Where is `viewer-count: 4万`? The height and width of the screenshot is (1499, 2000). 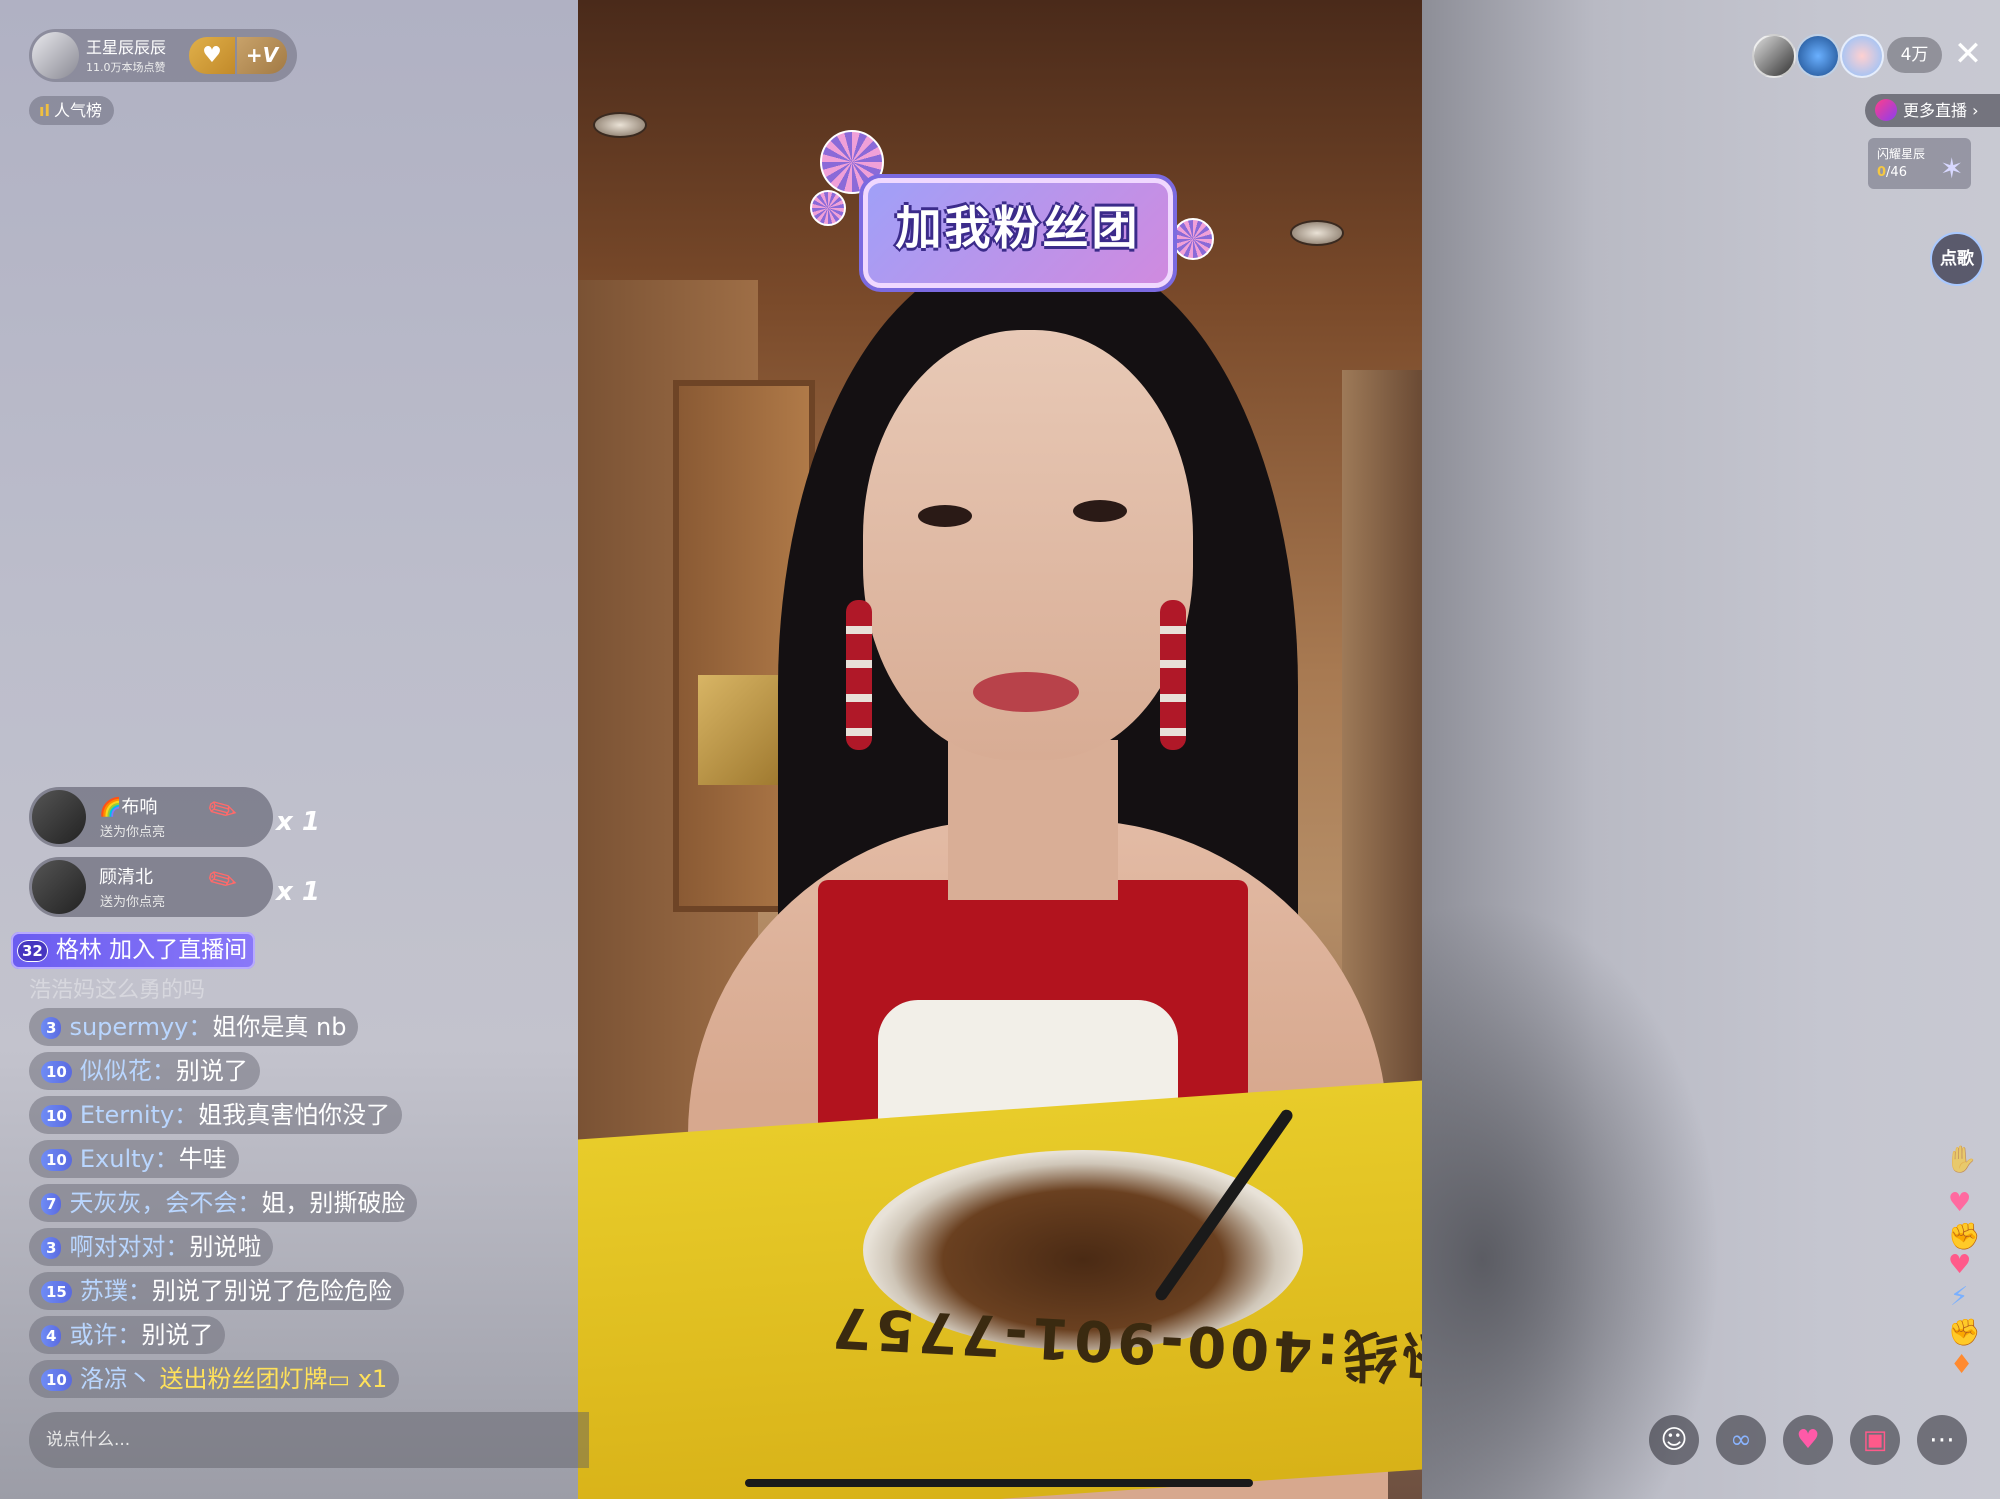
viewer-count: 4万 is located at coordinates (1914, 55).